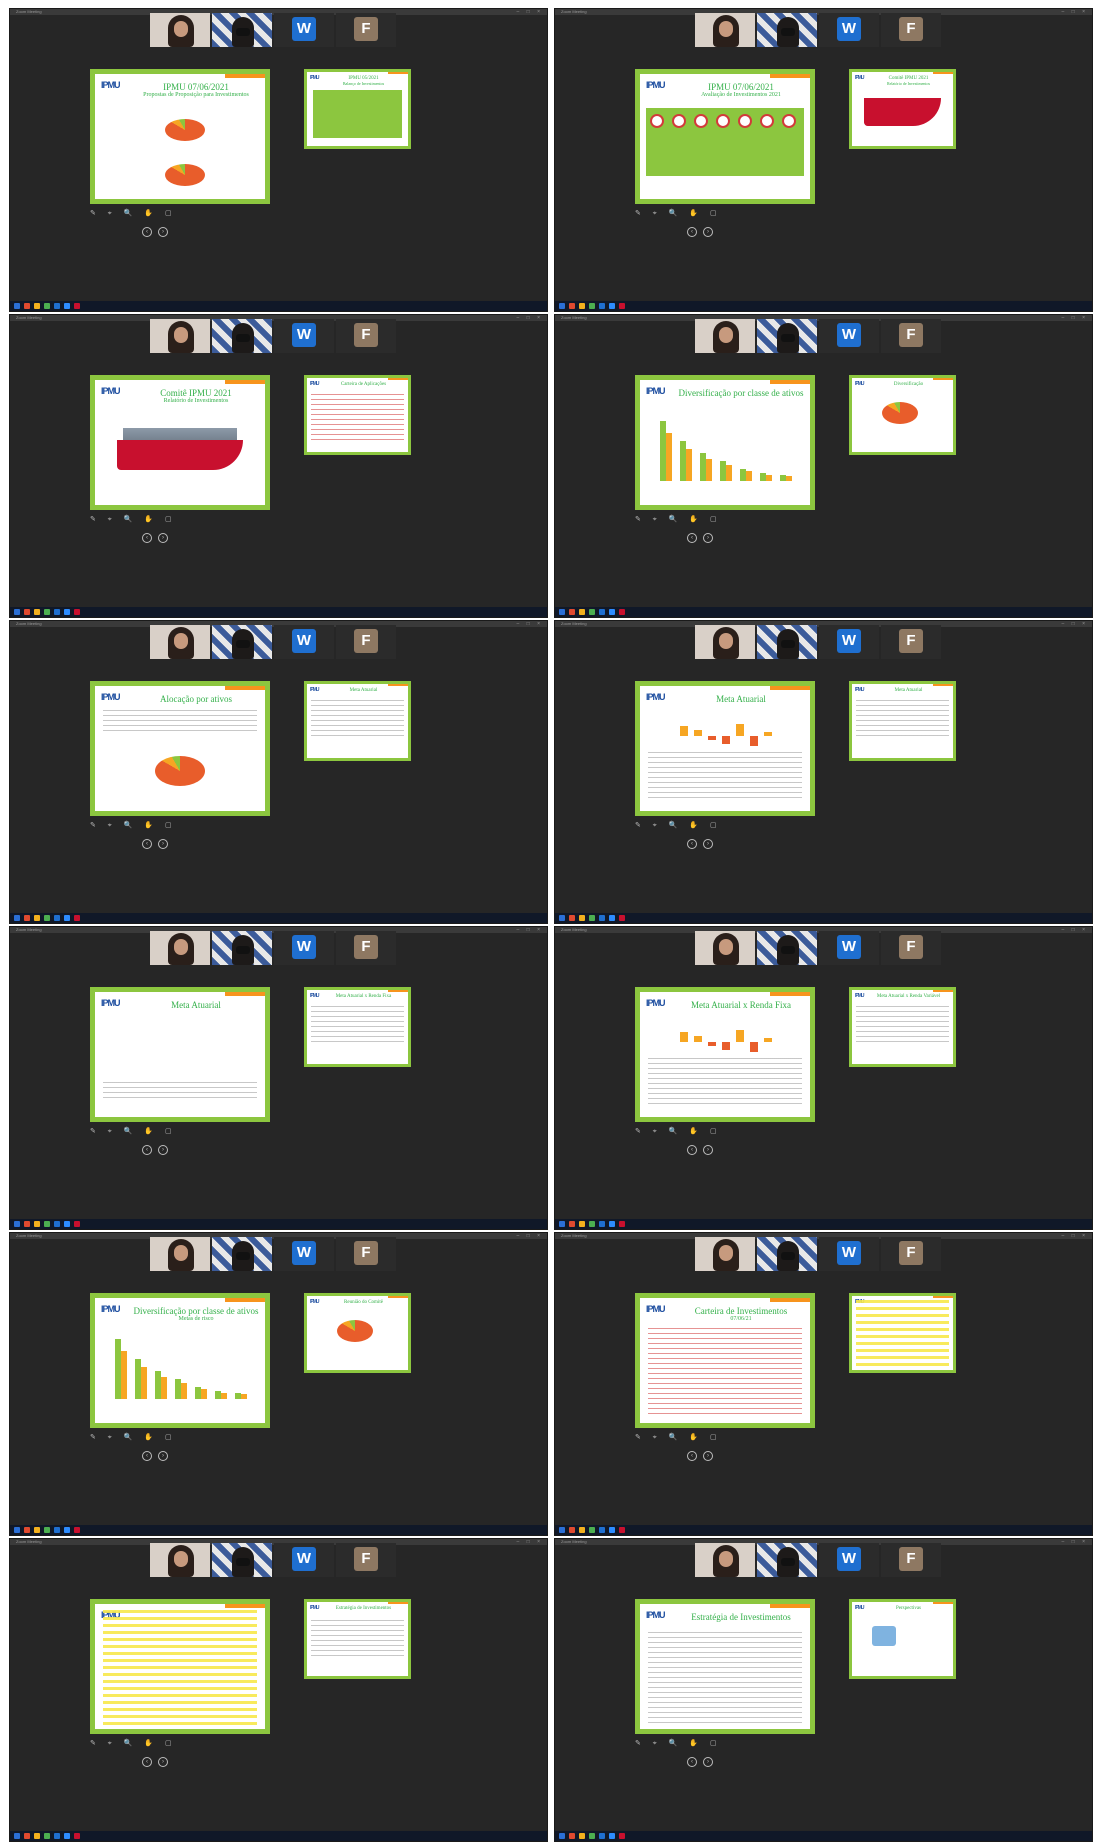 The width and height of the screenshot is (1102, 1848). I want to click on next-slide-preview: IPMU Carteira de Aplicações, so click(357, 415).